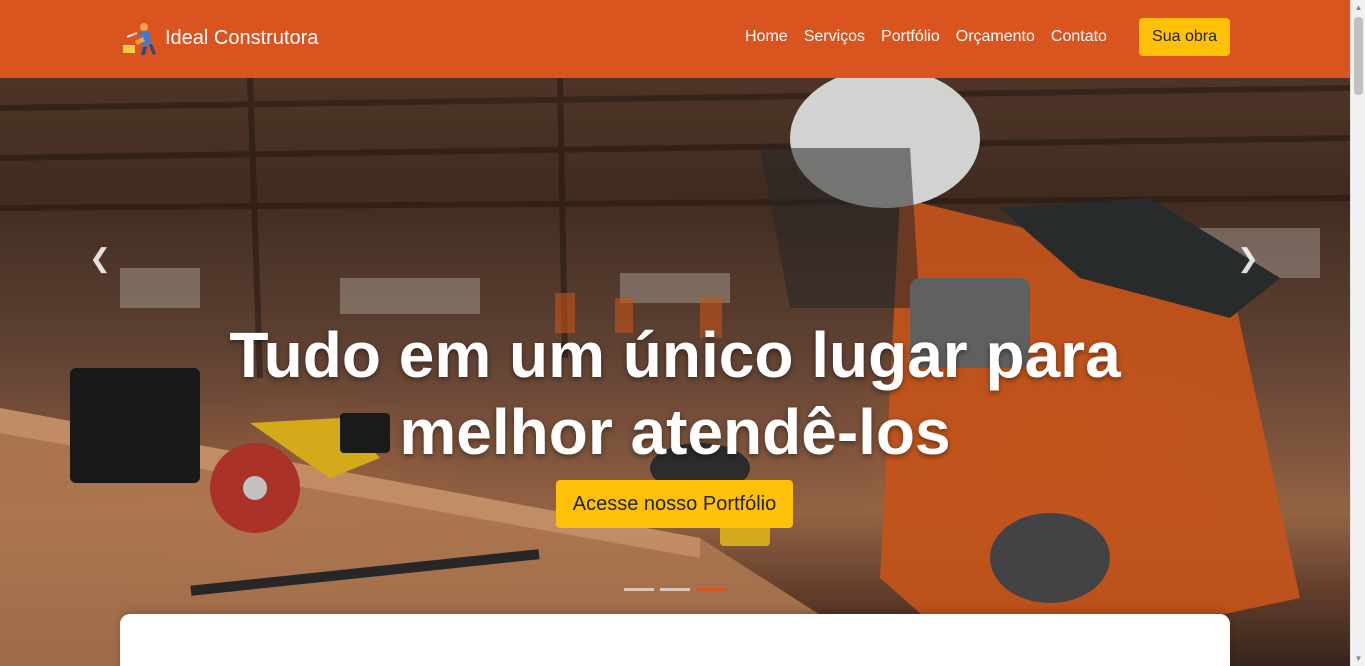 The image size is (1365, 666). I want to click on carousel-indicators, so click(678, 589).